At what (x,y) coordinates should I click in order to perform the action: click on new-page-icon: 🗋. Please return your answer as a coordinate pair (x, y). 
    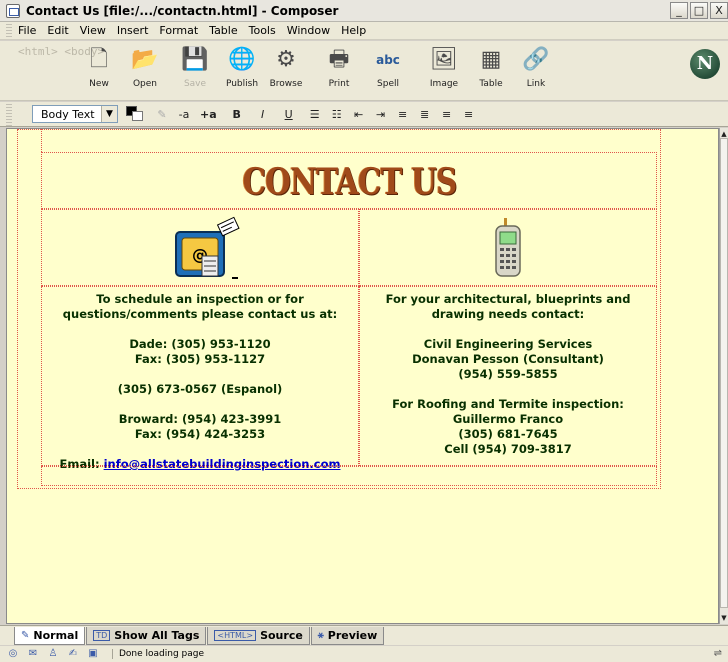
    Looking at the image, I should click on (99, 59).